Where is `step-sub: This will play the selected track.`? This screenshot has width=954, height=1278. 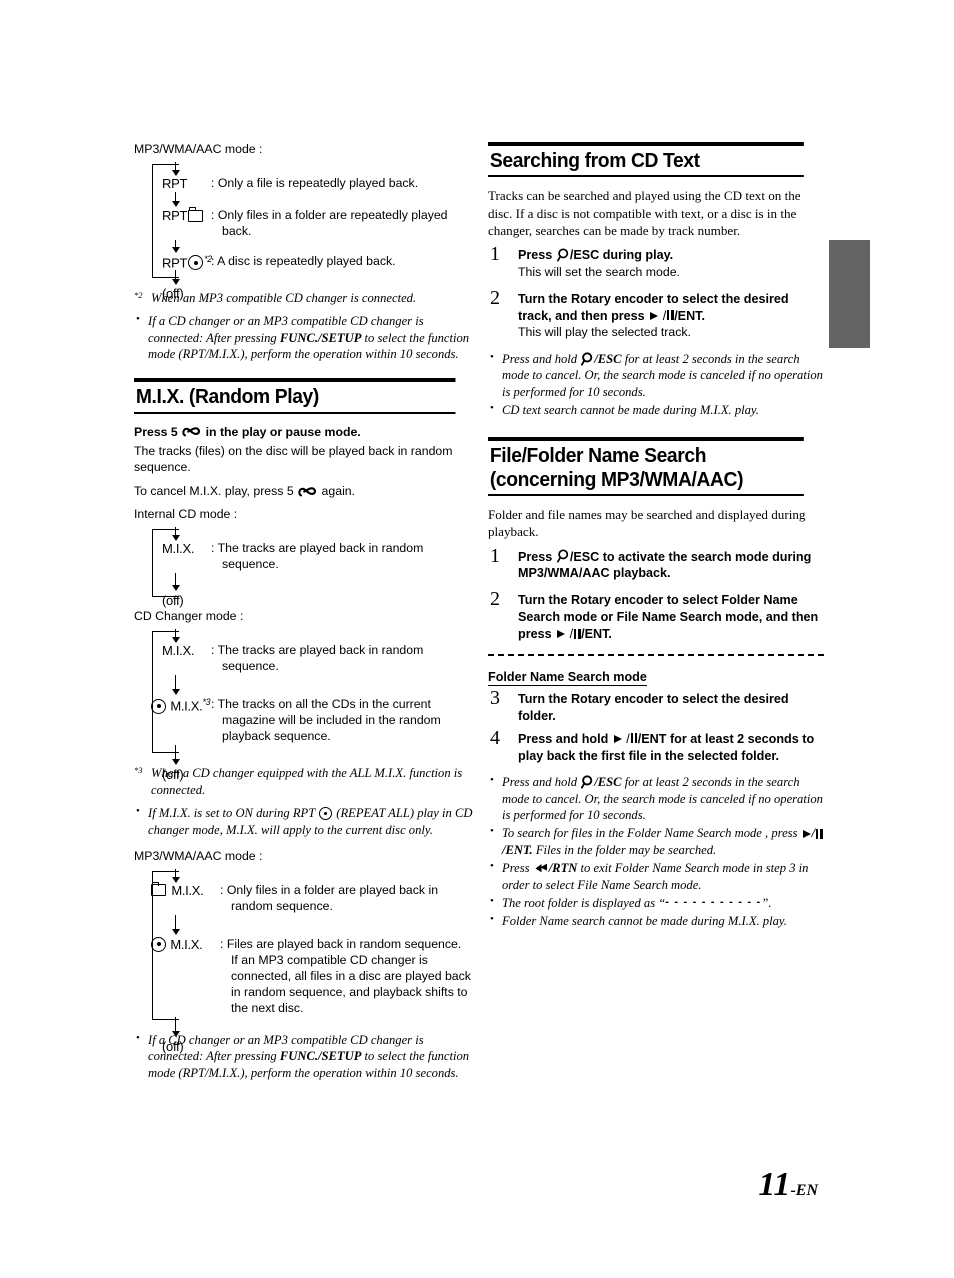
step-sub: This will play the selected track. is located at coordinates (604, 332).